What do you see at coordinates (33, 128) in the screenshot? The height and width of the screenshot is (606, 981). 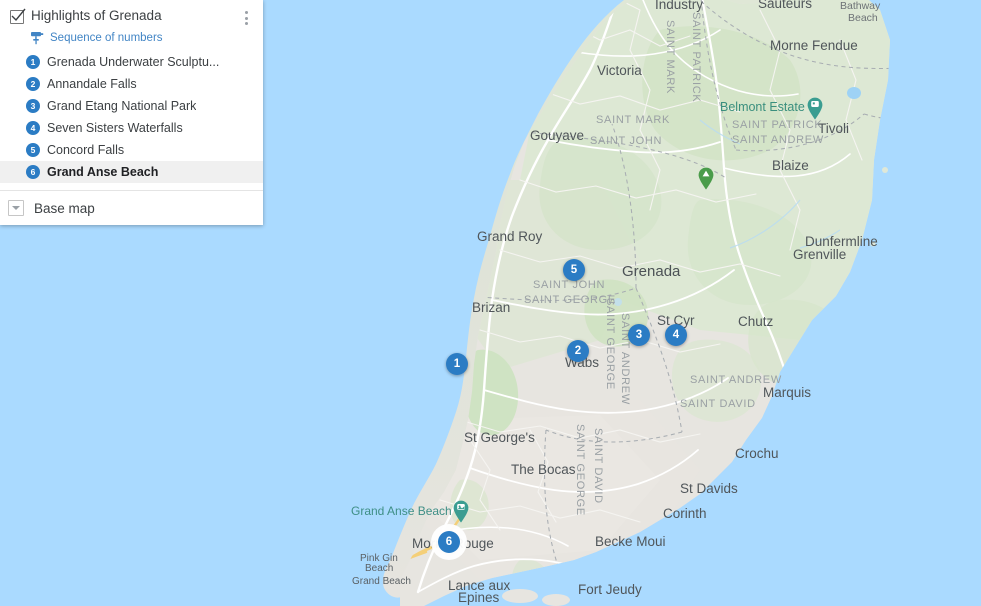 I see `feature-number-badge: 4` at bounding box center [33, 128].